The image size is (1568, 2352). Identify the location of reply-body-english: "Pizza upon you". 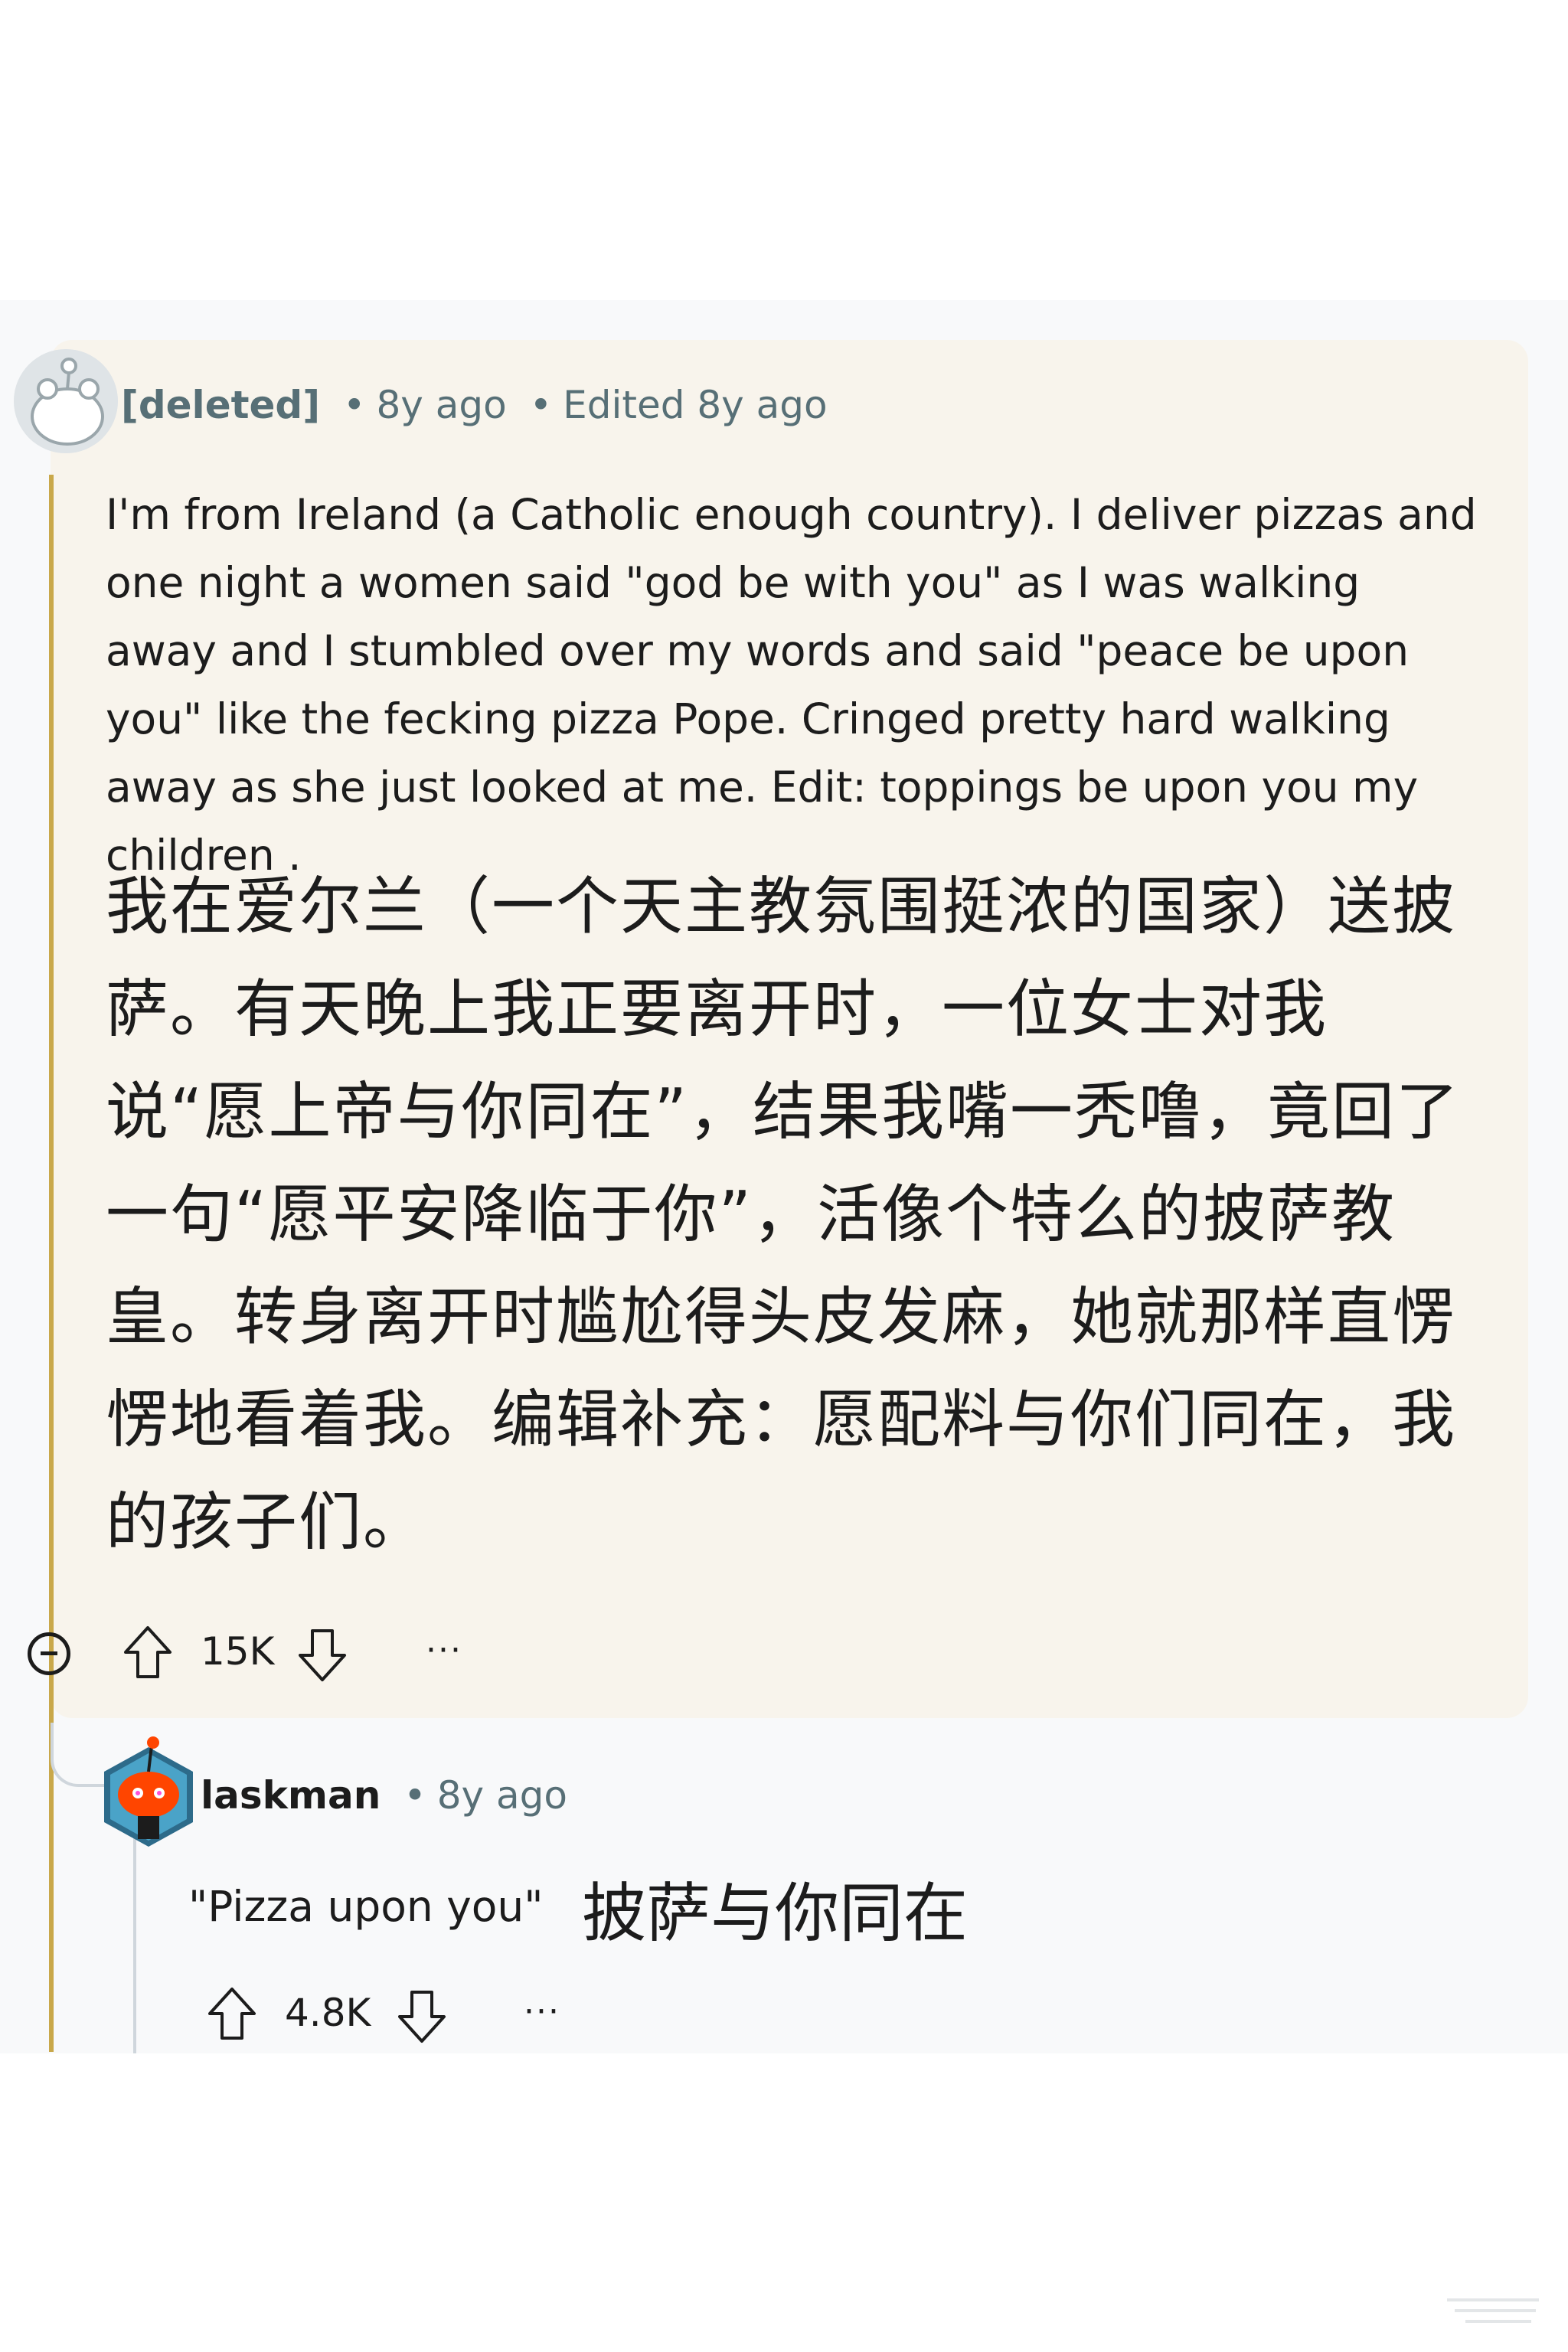
(366, 1906).